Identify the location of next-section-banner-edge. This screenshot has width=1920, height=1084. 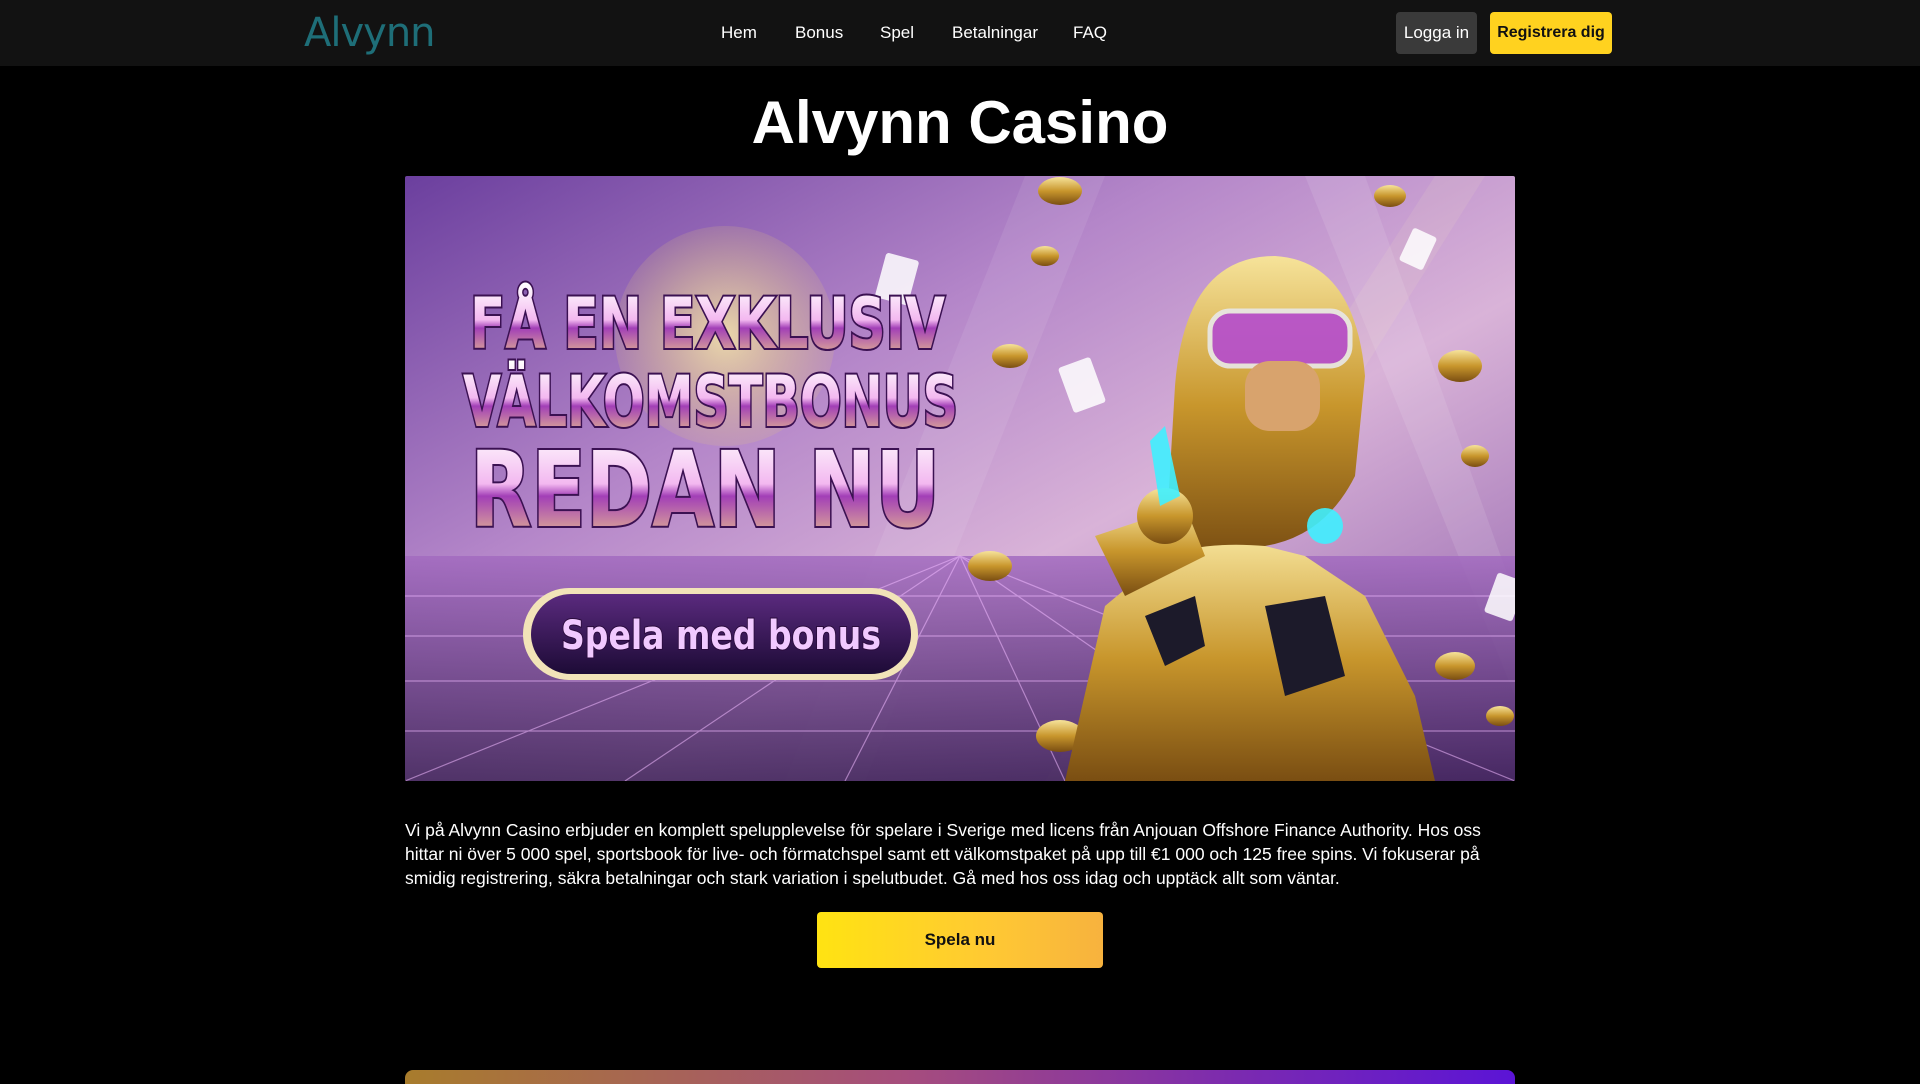
(960, 1077).